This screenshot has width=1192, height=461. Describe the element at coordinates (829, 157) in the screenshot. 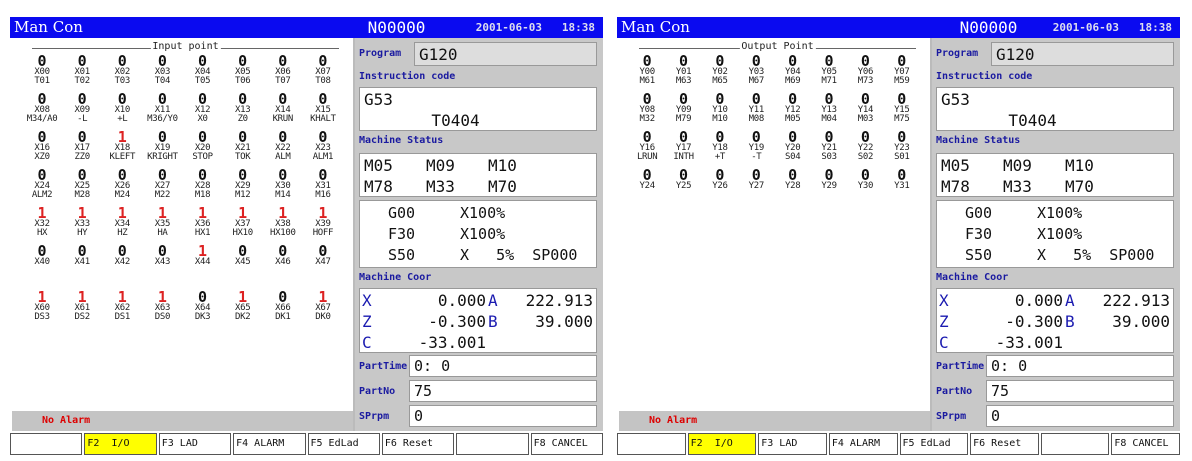

I see `io-point-signal: S03` at that location.